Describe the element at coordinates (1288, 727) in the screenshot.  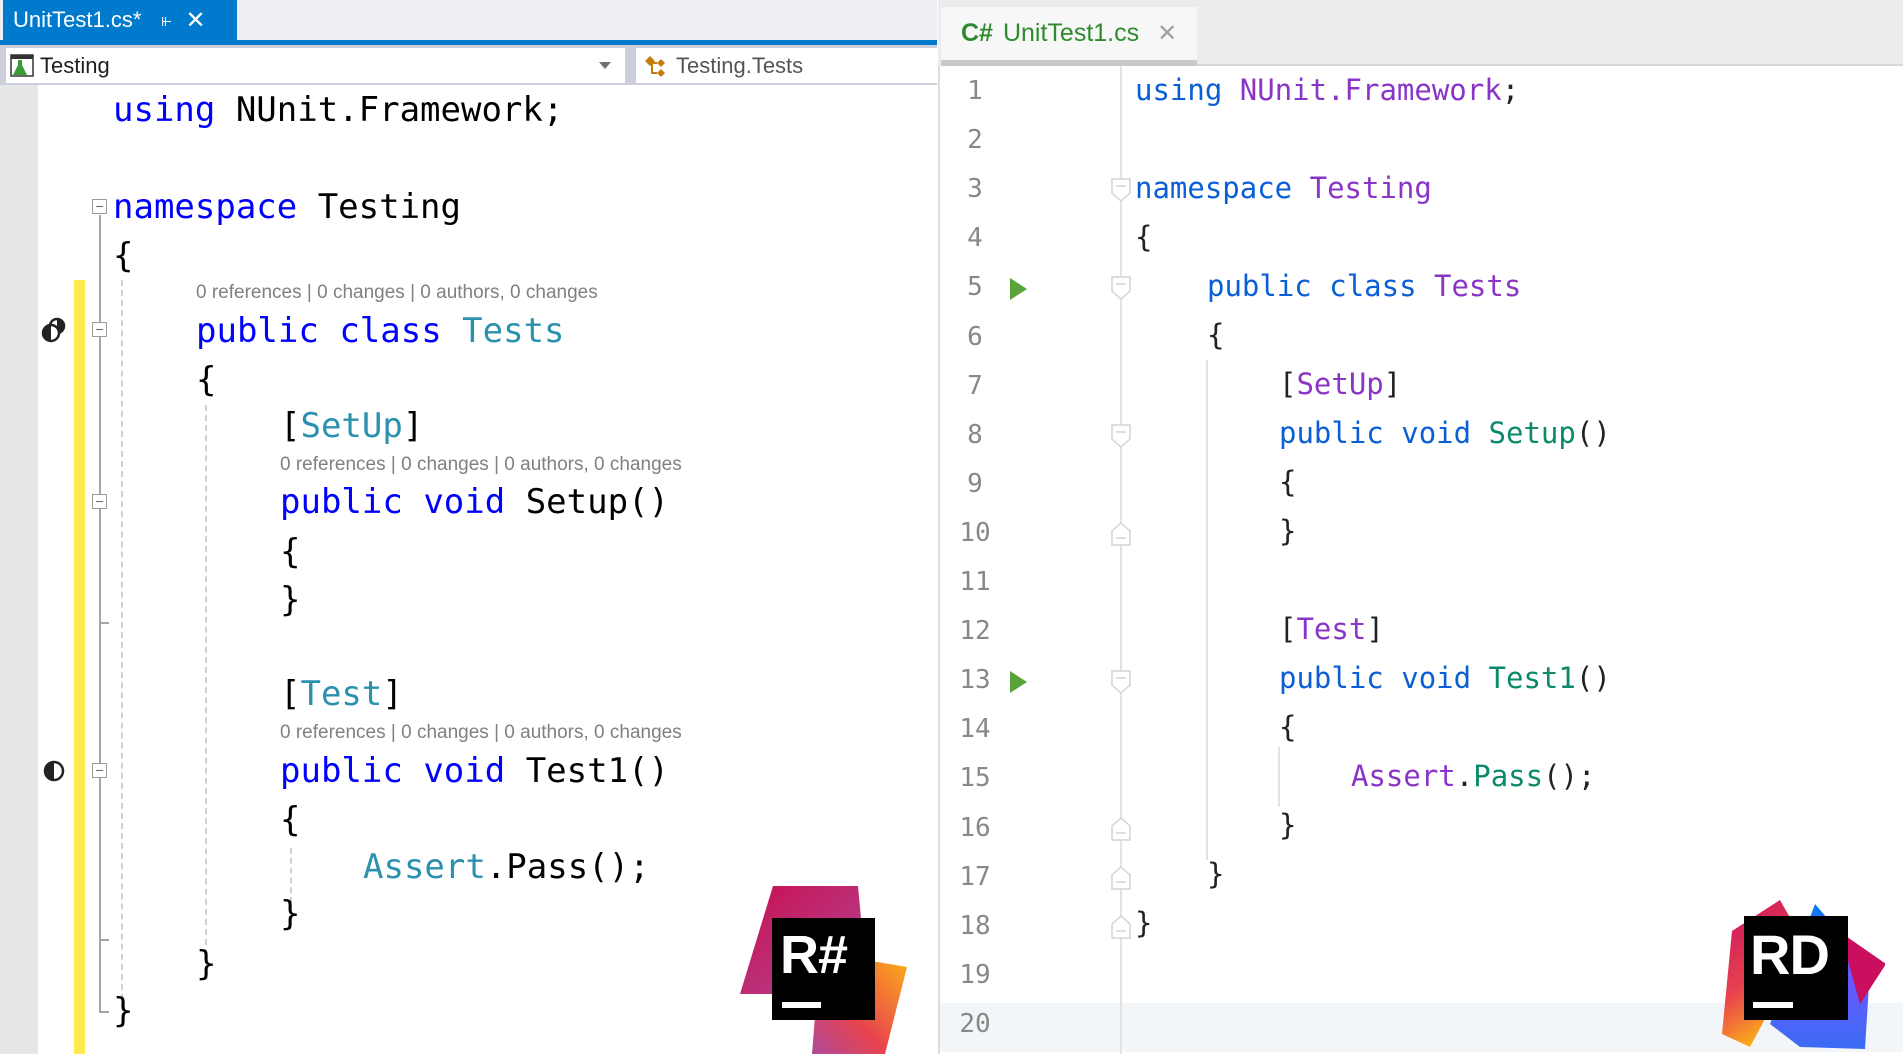
I see `code-line-14: {` at that location.